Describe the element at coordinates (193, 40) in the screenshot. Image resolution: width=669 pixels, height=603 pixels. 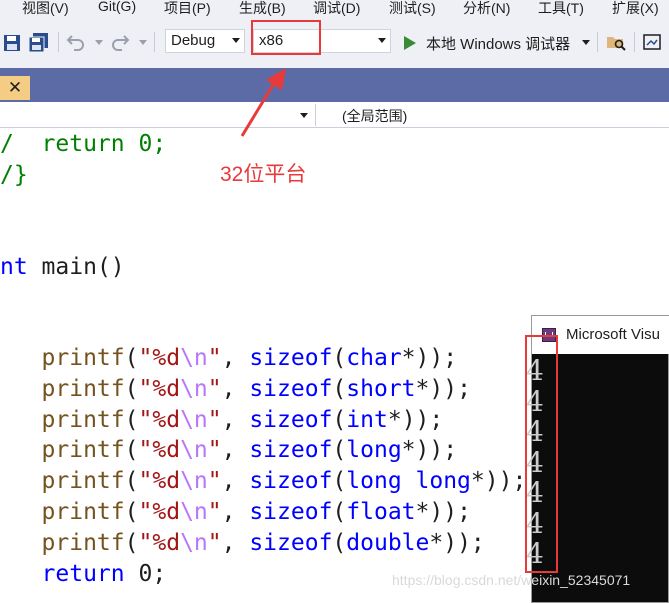
I see `configuration-value: Debug` at that location.